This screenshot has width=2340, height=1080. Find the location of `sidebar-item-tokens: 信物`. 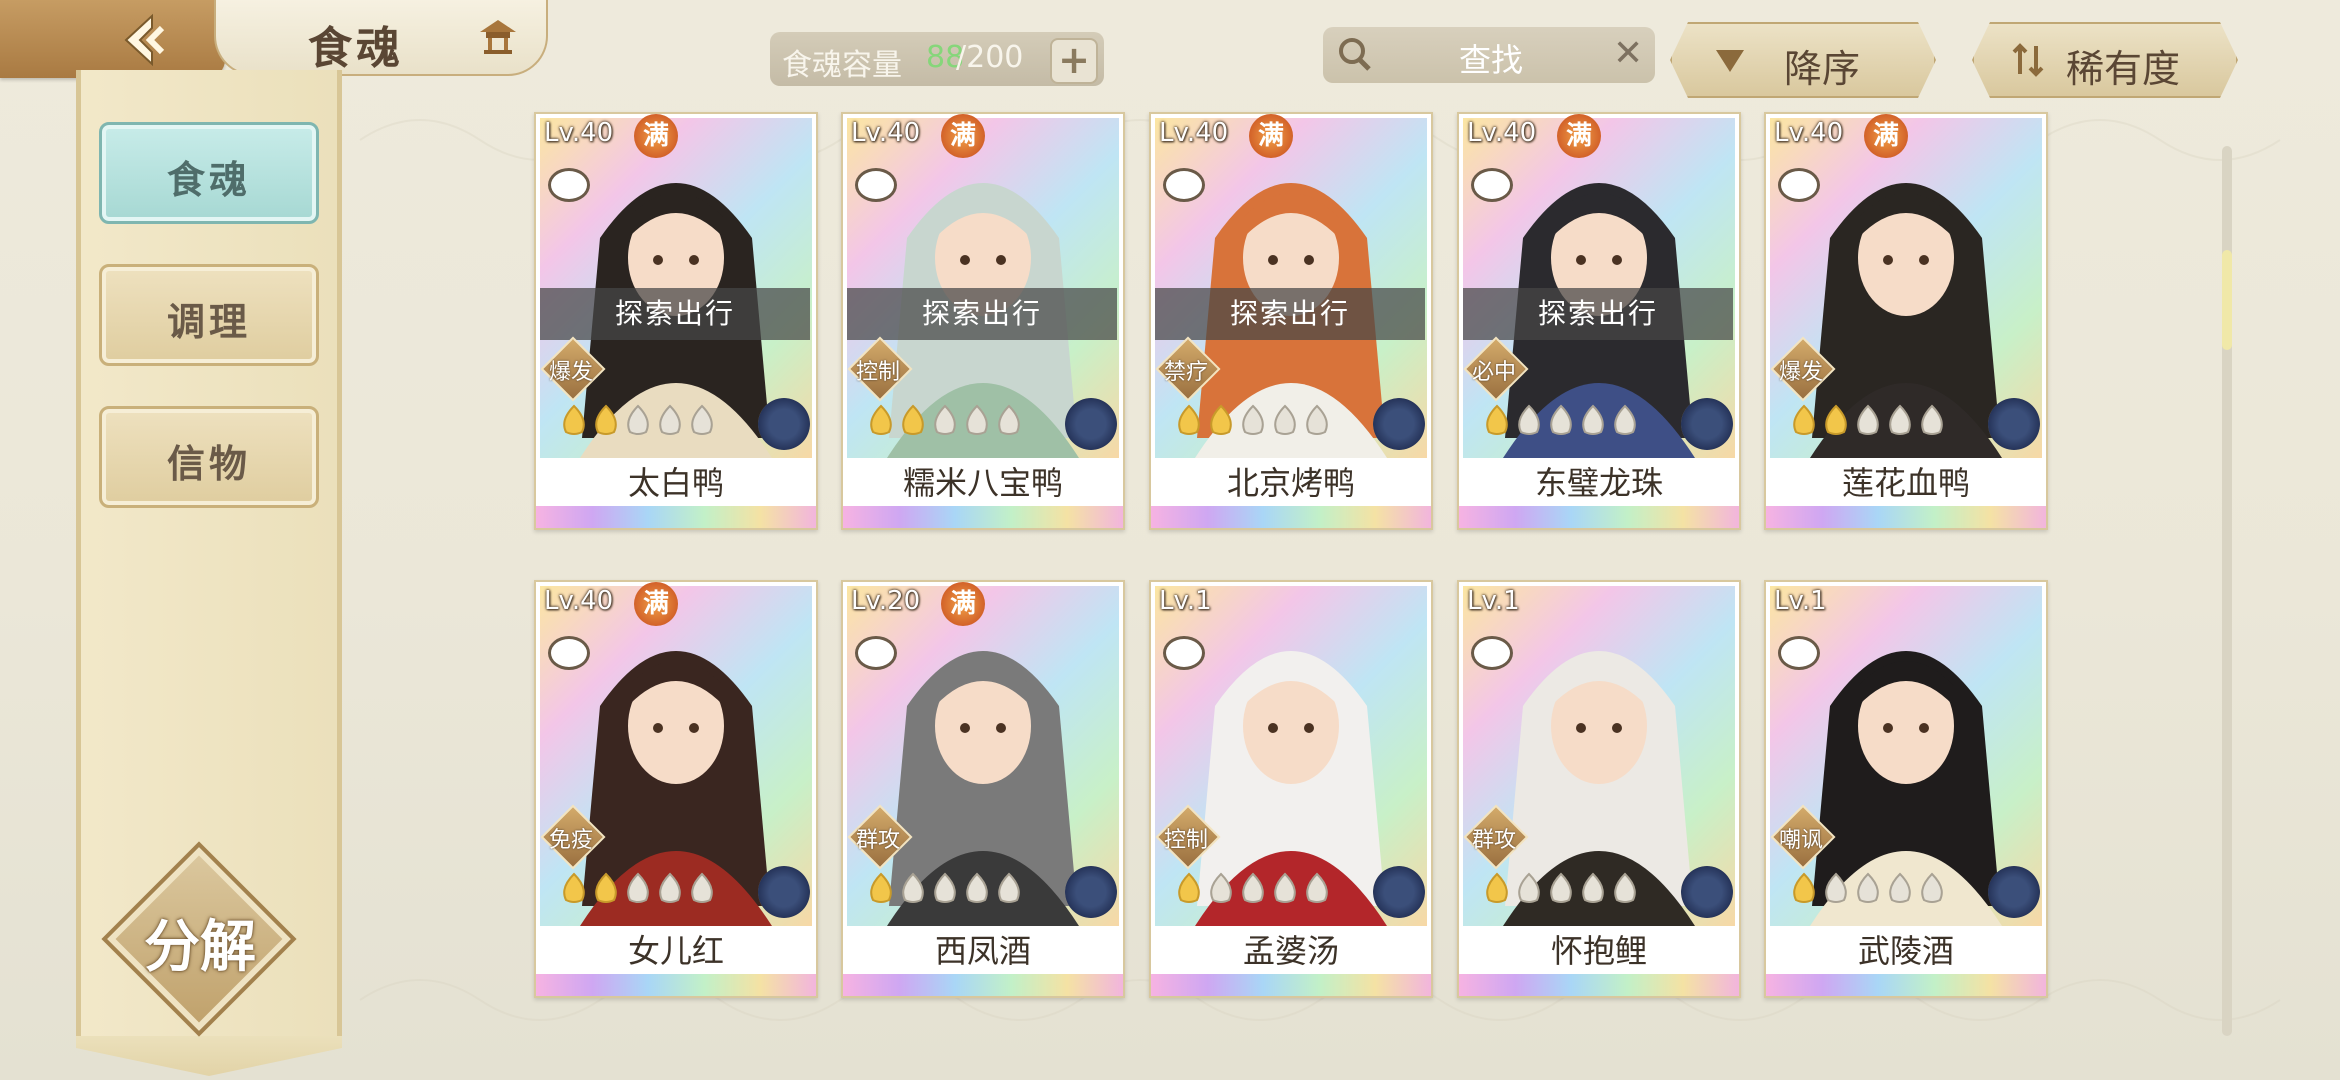

sidebar-item-tokens: 信物 is located at coordinates (209, 457).